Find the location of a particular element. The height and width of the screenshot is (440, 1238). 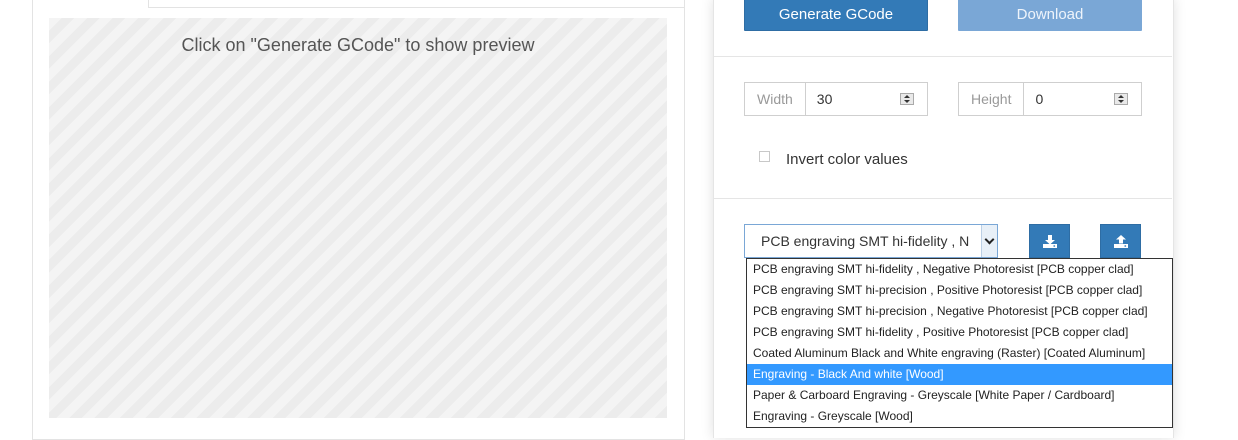

height-stepper-icon is located at coordinates (1121, 99).